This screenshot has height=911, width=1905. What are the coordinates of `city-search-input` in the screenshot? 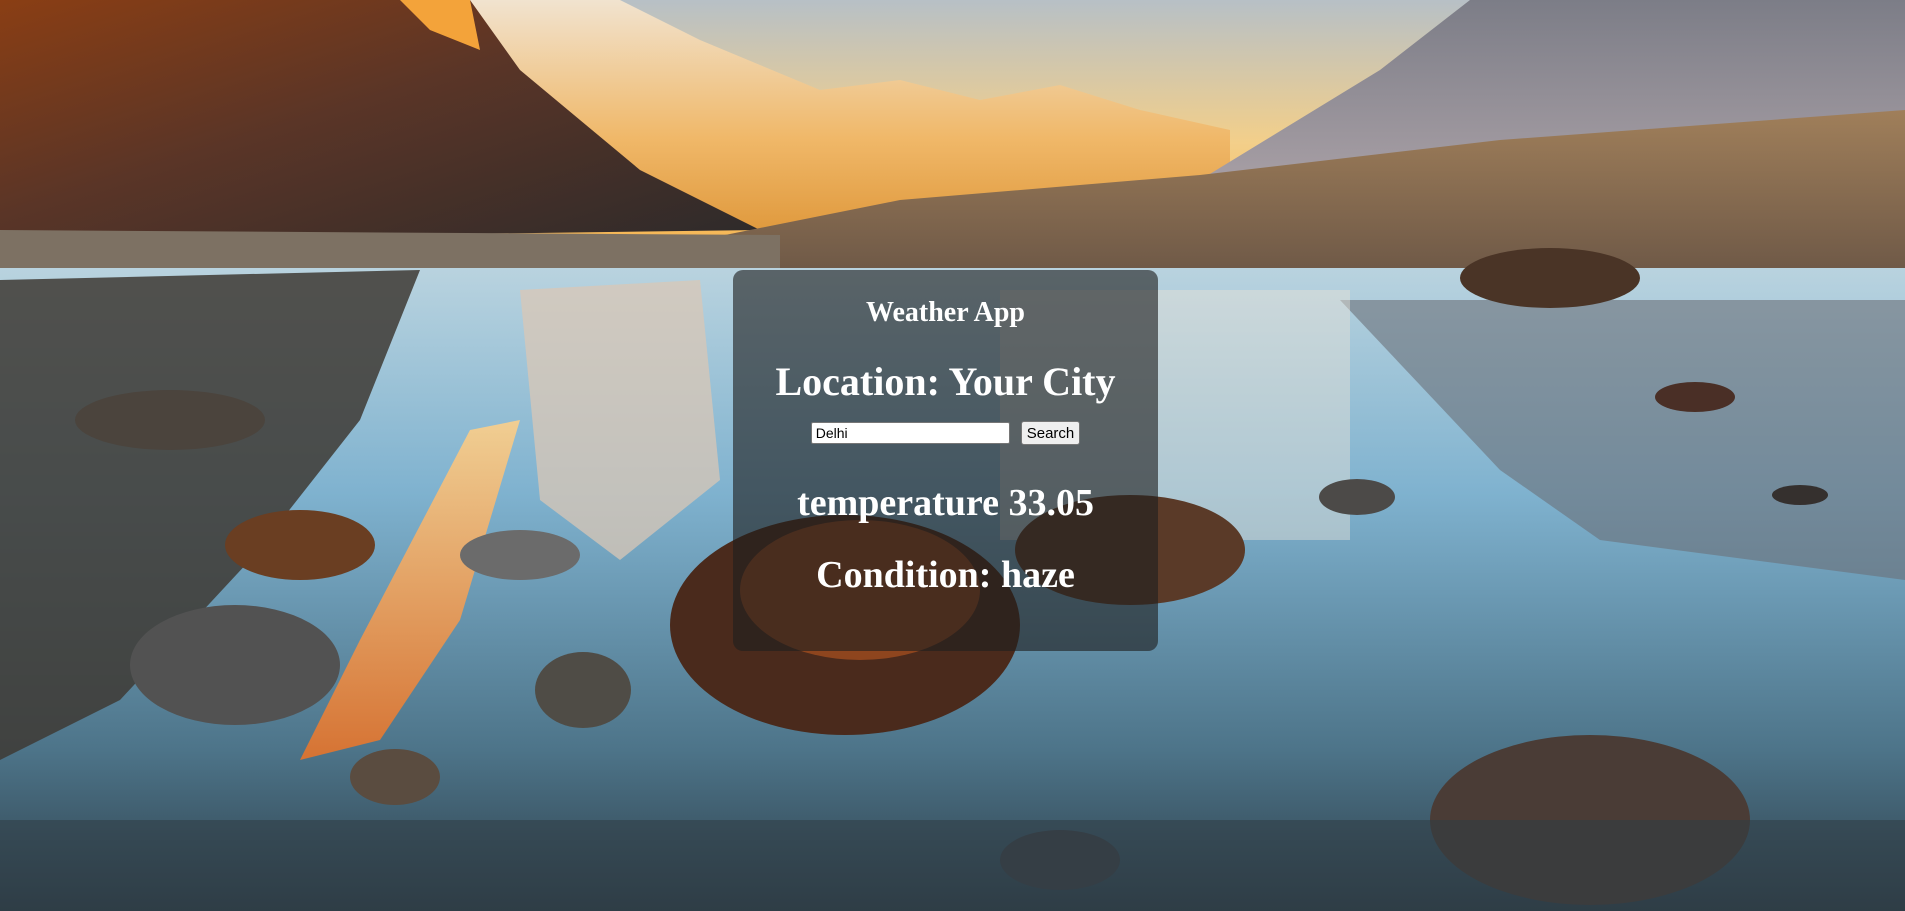 It's located at (910, 433).